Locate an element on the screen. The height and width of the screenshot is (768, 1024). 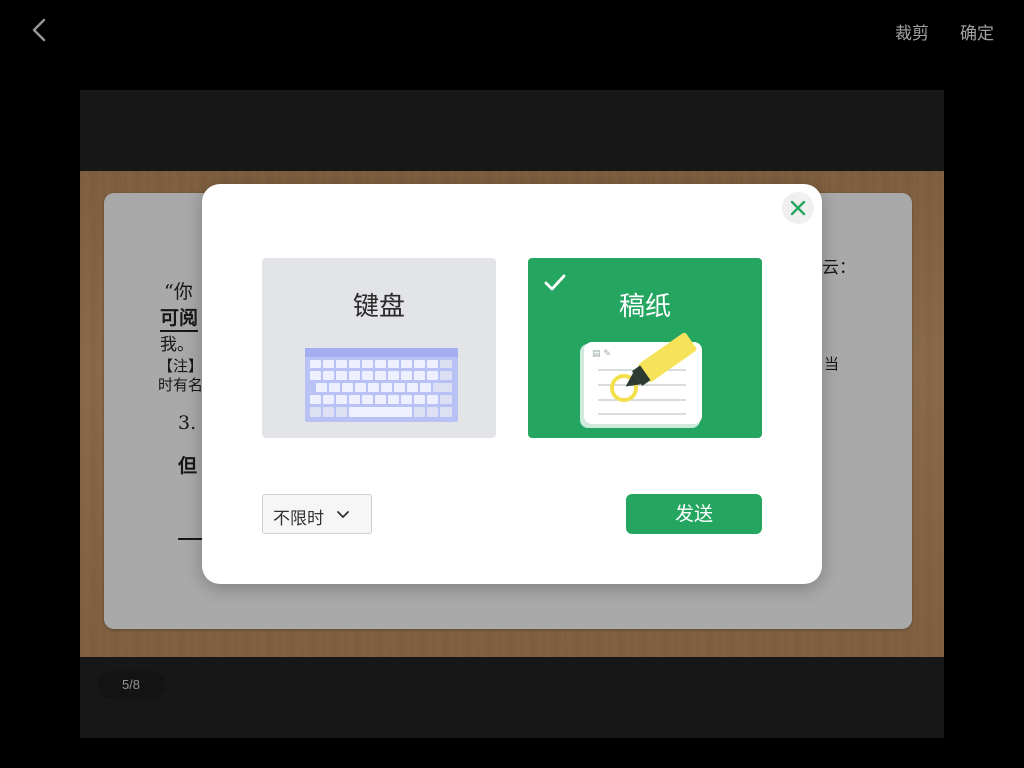
keyboard-icon is located at coordinates (381, 385).